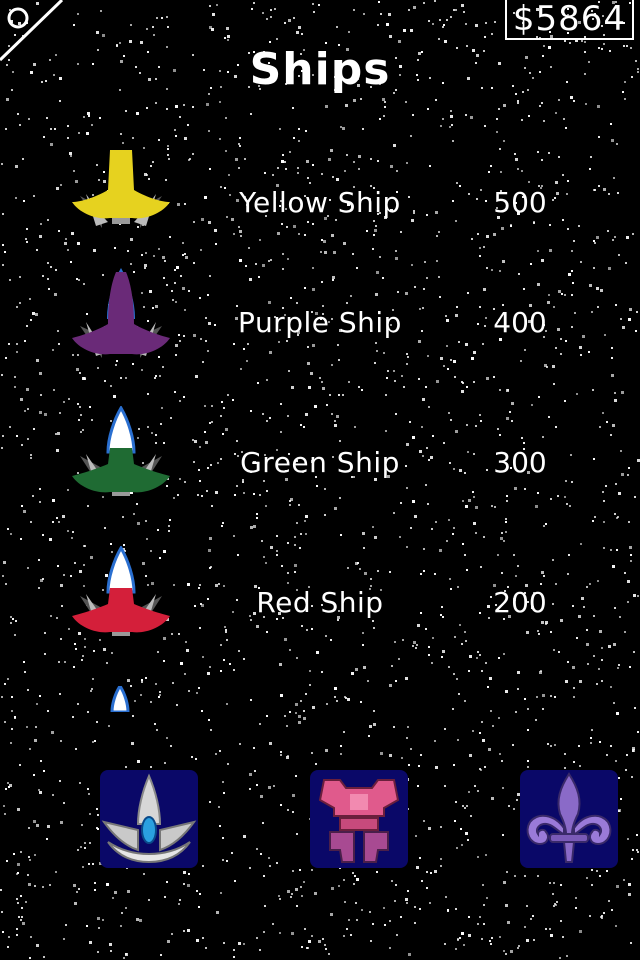  I want to click on ship-row-yellow: Yellow Ship 500, so click(320, 201).